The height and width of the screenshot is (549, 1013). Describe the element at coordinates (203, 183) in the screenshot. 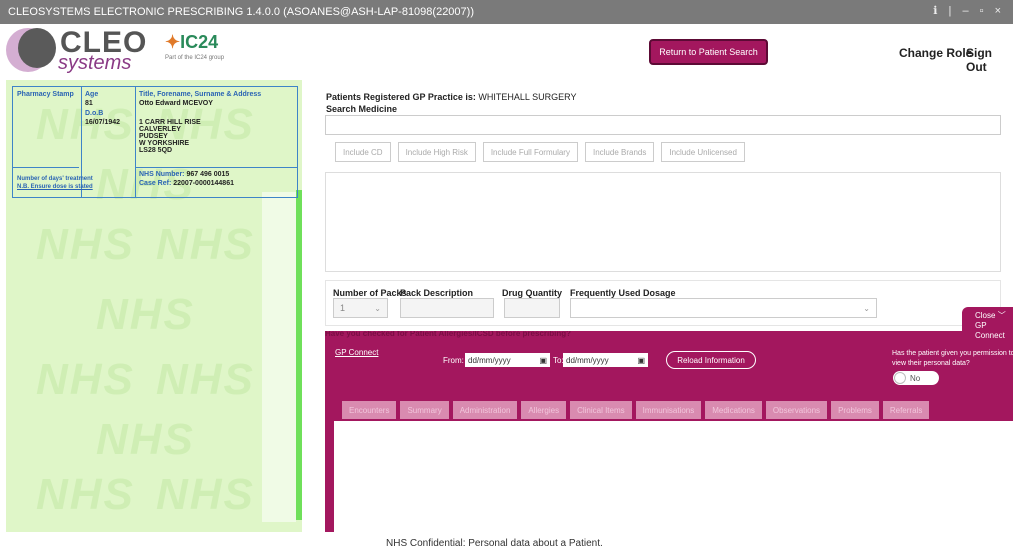

I see `case-ref: 22007-0000144861` at that location.